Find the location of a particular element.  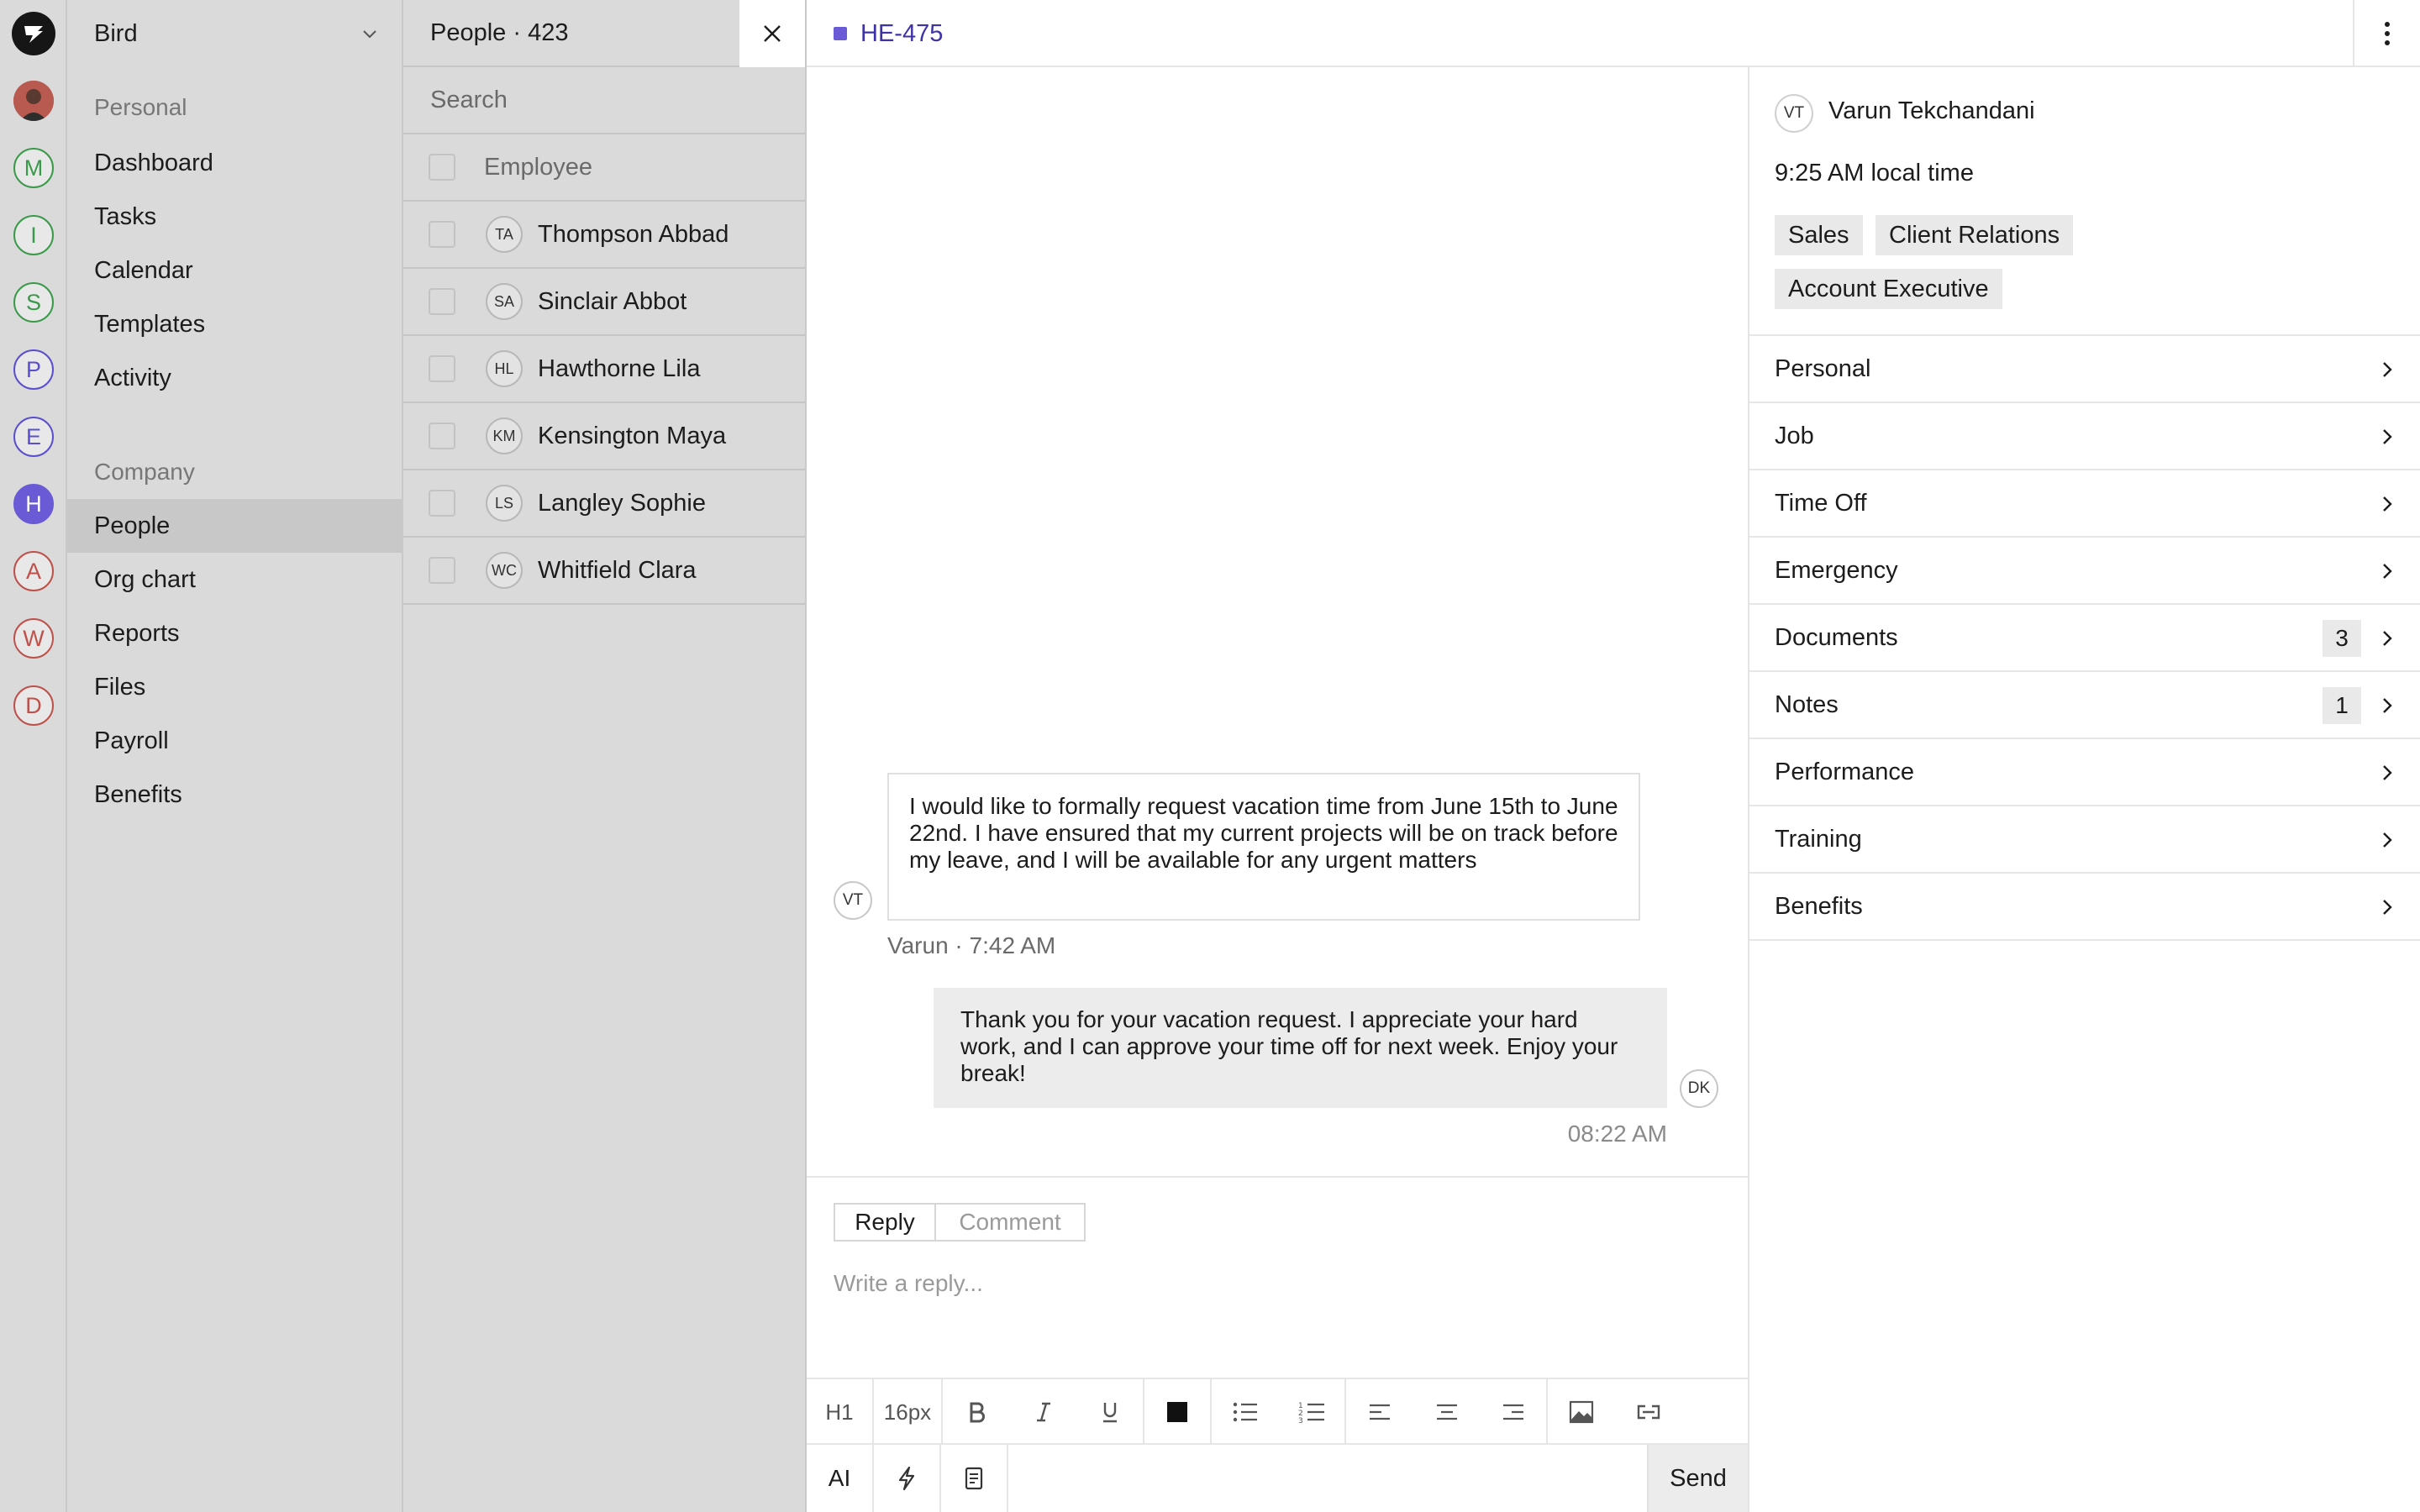

image-icon is located at coordinates (1582, 1412).